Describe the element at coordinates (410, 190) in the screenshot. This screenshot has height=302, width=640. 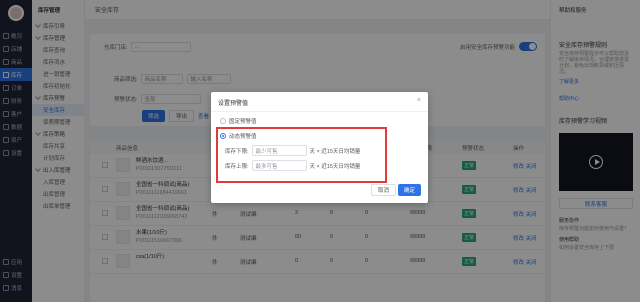
I see `confirm-button: 确定` at that location.